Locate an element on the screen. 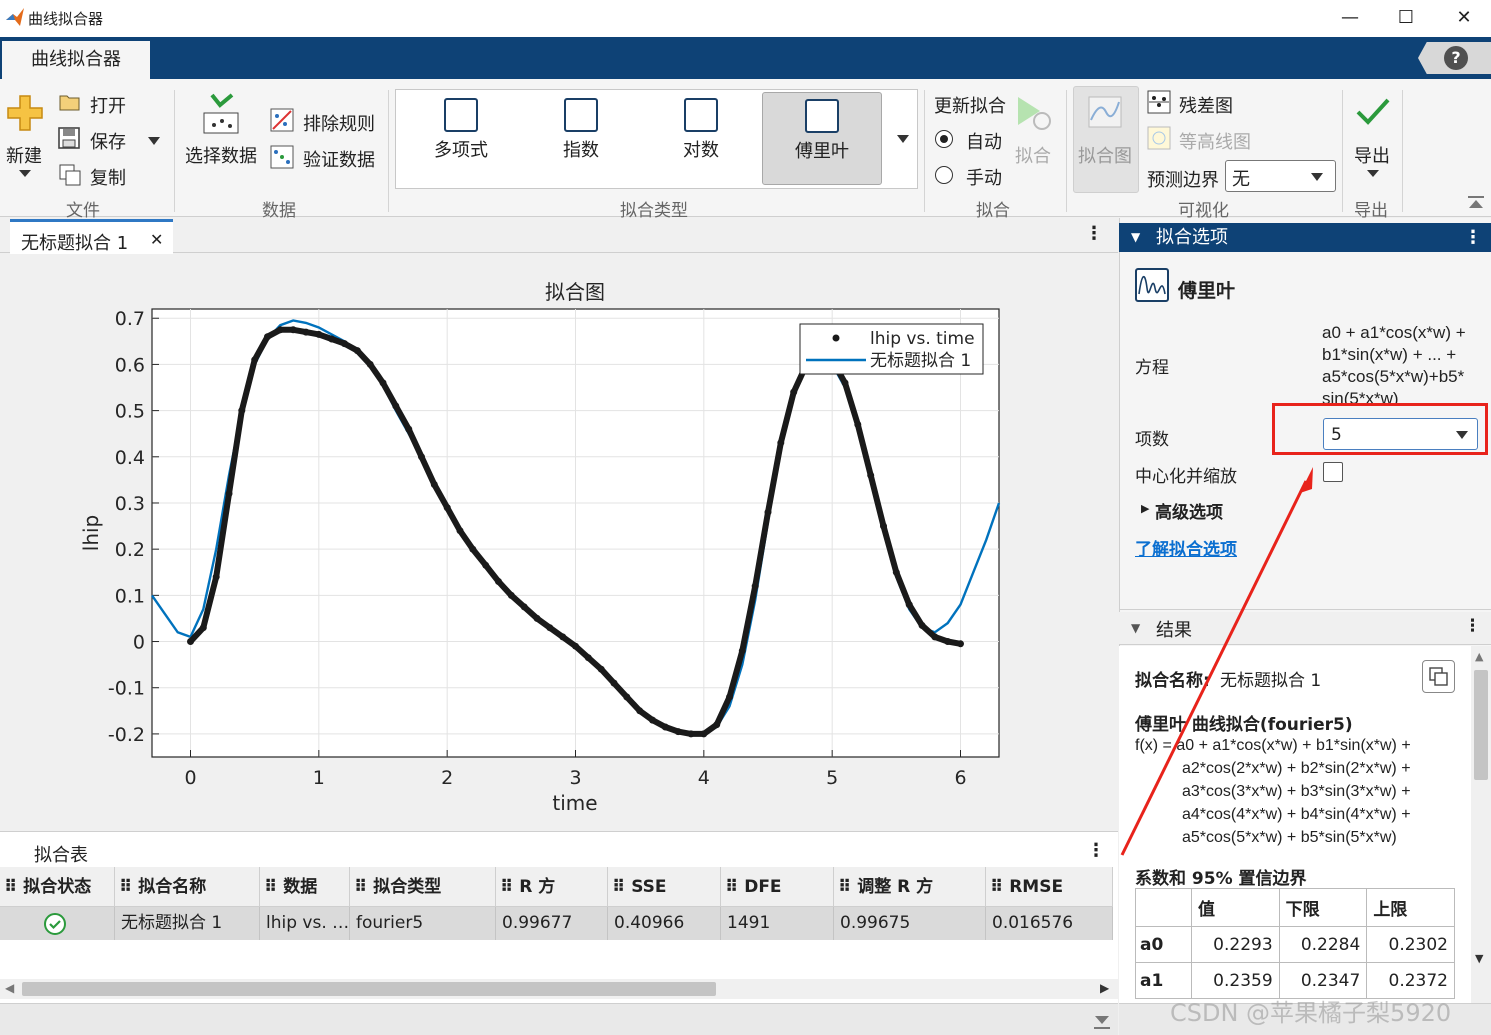  validation-data-button: 验证数据 is located at coordinates (339, 159).